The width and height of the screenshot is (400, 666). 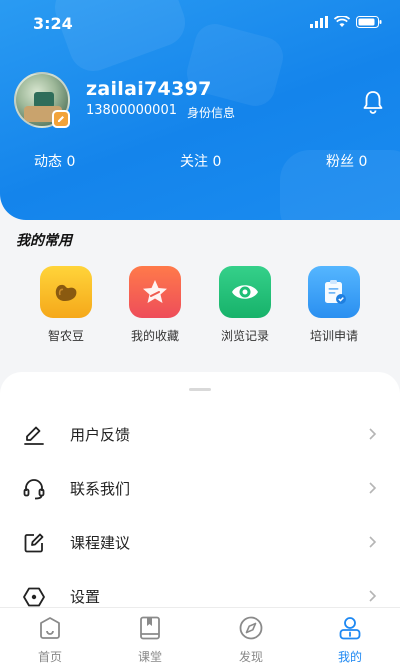 What do you see at coordinates (44, 241) in the screenshot?
I see `section-title: 我的常用` at bounding box center [44, 241].